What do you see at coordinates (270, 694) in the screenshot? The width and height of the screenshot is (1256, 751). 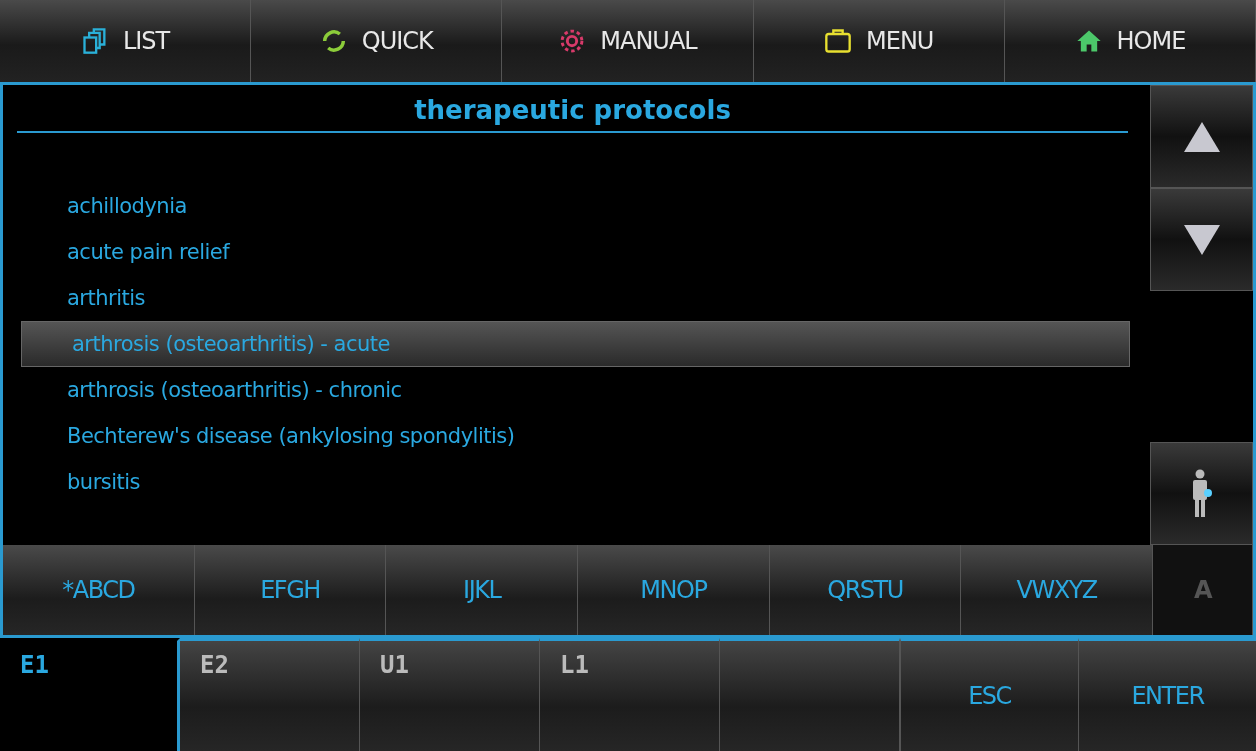 I see `channel-tab: E2` at bounding box center [270, 694].